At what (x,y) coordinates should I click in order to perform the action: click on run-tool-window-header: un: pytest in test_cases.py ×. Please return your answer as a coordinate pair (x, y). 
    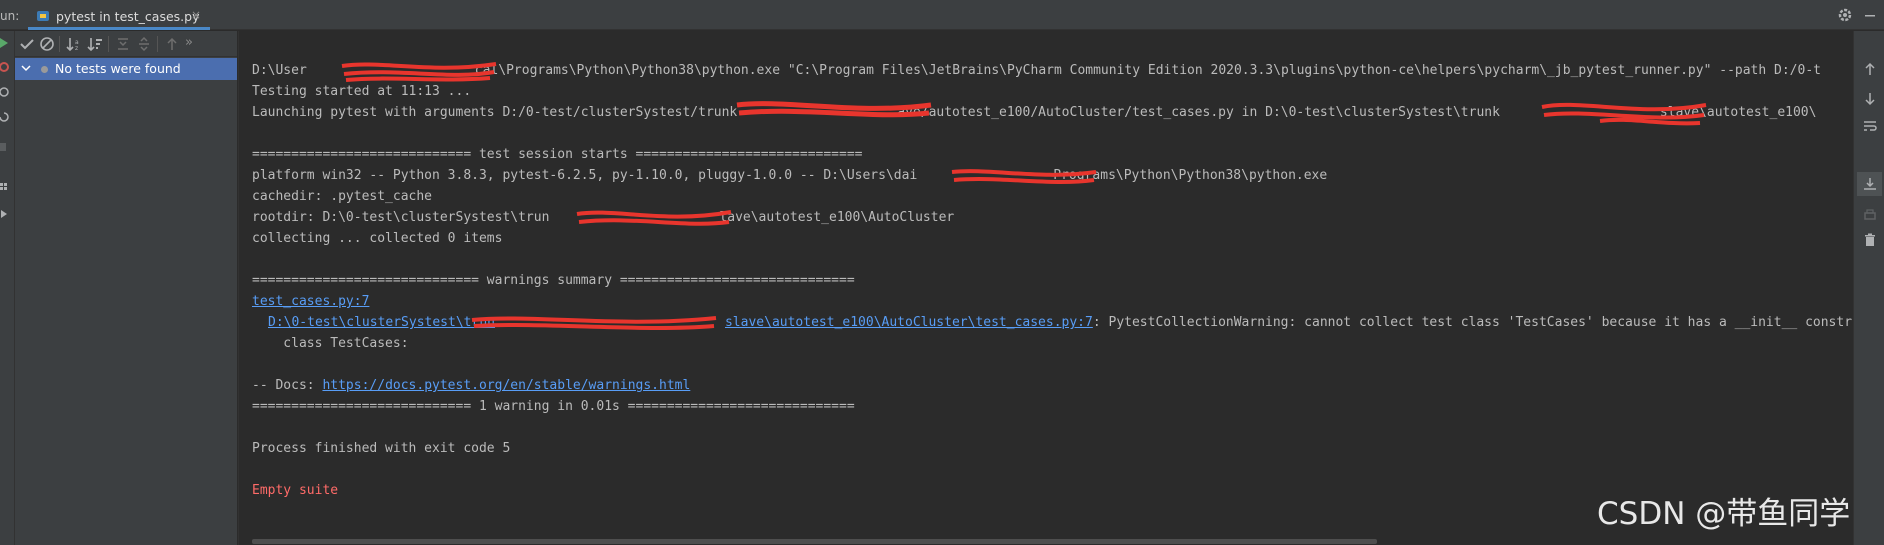
    Looking at the image, I should click on (942, 15).